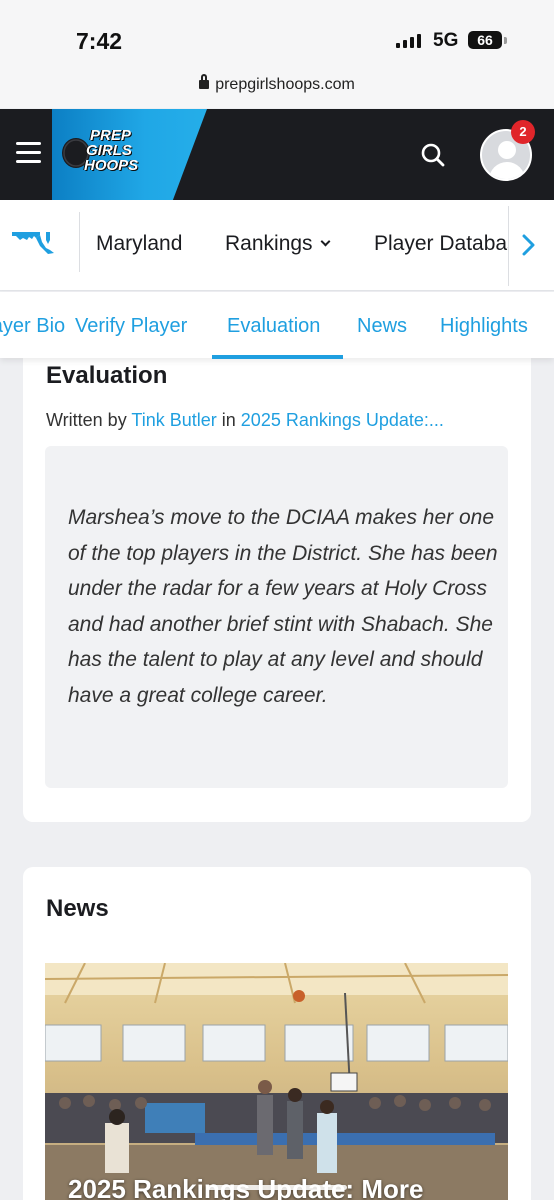 This screenshot has height=1200, width=554. What do you see at coordinates (446, 40) in the screenshot?
I see `network-type: 5G` at bounding box center [446, 40].